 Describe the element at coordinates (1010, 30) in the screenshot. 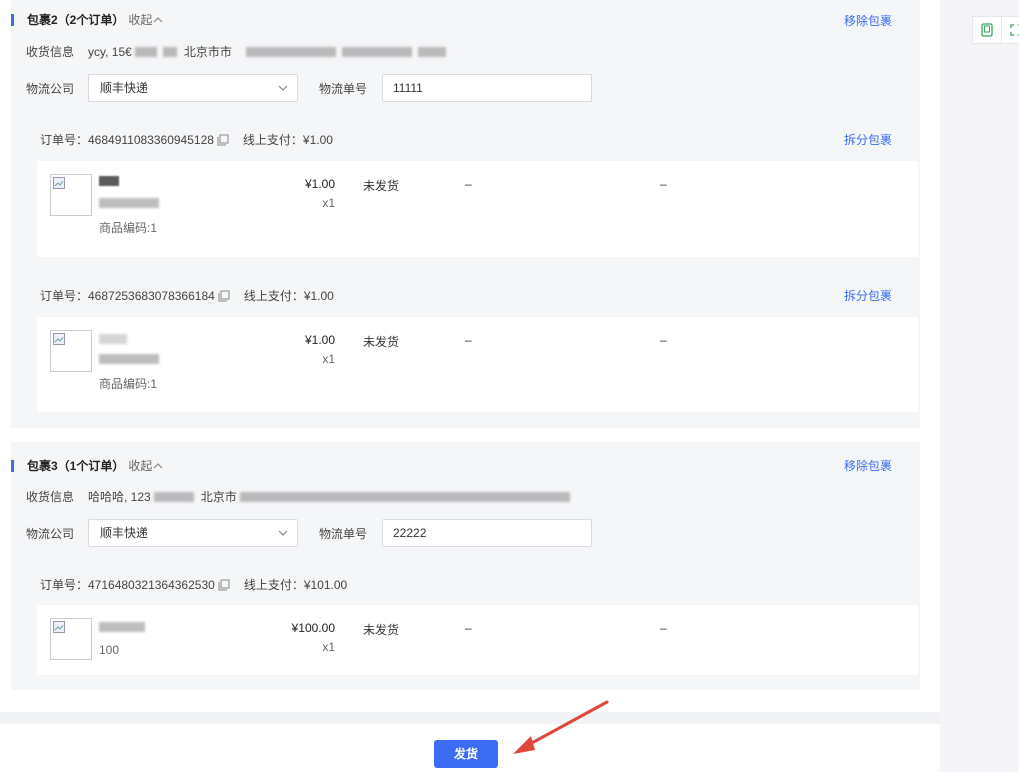

I see `fullscreen-icon` at that location.